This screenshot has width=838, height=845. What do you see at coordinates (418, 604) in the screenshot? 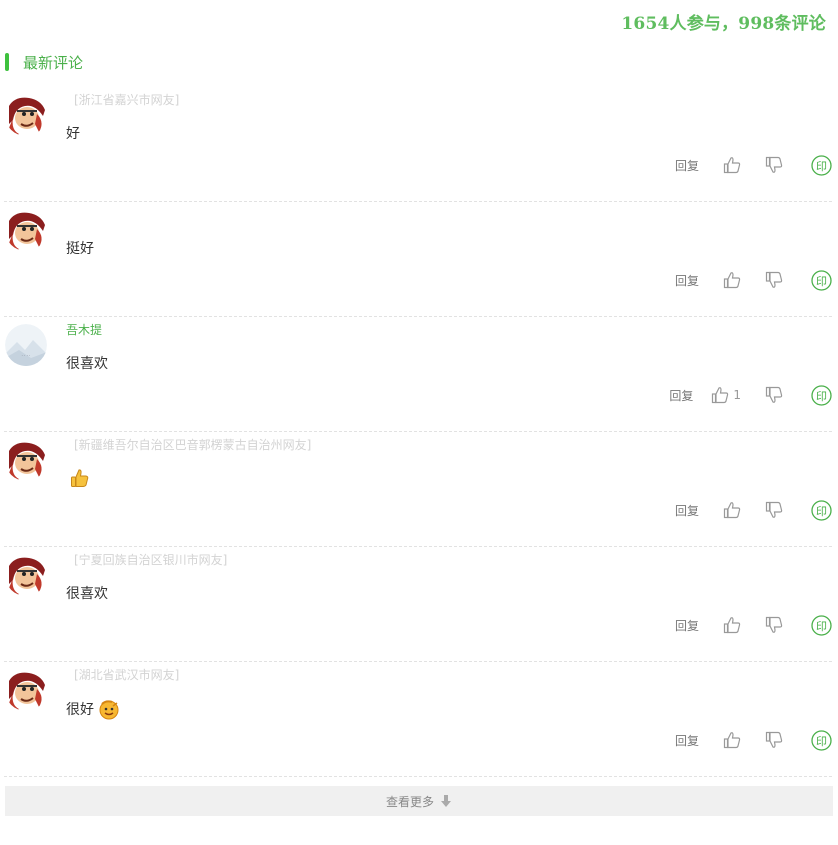
I see `comment-item: [宁夏回族自治区银川市网友] 很喜欢回复 印` at bounding box center [418, 604].